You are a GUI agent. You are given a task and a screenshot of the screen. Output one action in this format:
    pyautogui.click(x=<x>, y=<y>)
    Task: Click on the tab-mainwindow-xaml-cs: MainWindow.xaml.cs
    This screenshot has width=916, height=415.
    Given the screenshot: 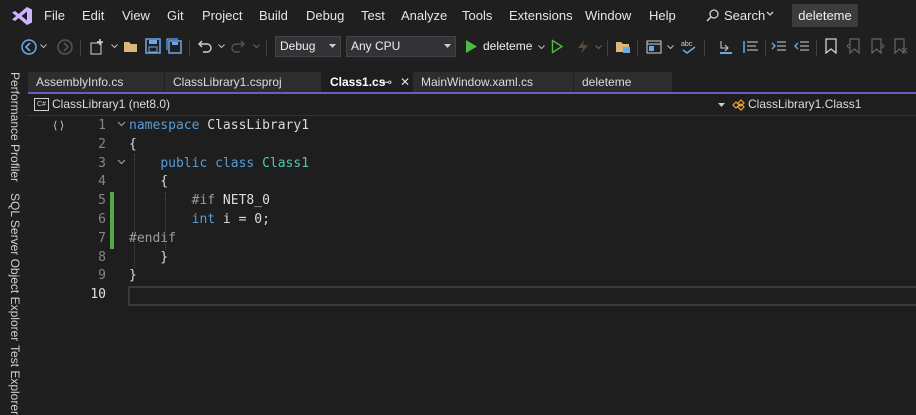 What is the action you would take?
    pyautogui.click(x=493, y=82)
    